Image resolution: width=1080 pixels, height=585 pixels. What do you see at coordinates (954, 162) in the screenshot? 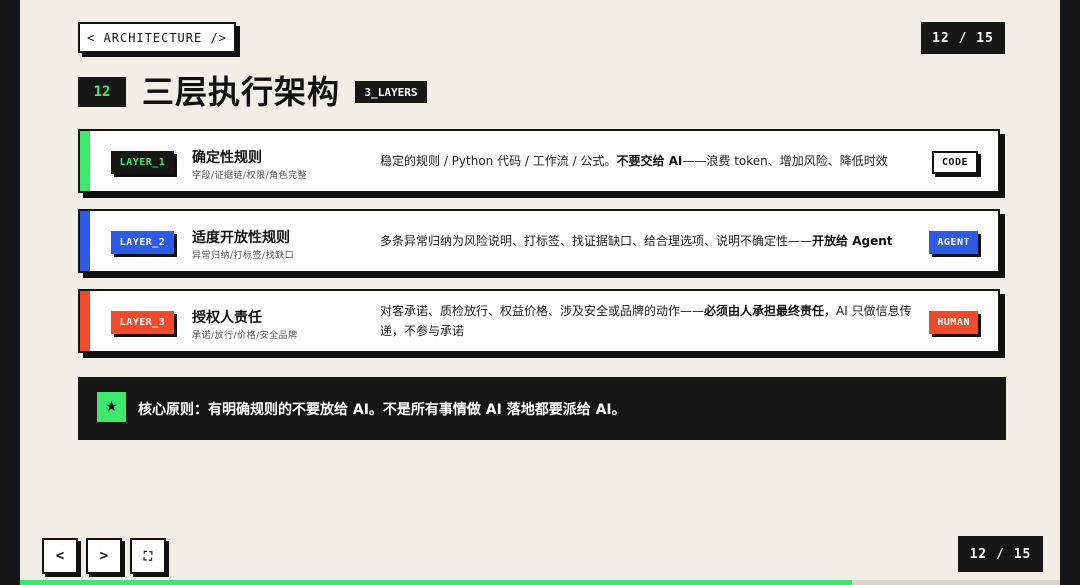
I see `role-badge-code: CODE` at bounding box center [954, 162].